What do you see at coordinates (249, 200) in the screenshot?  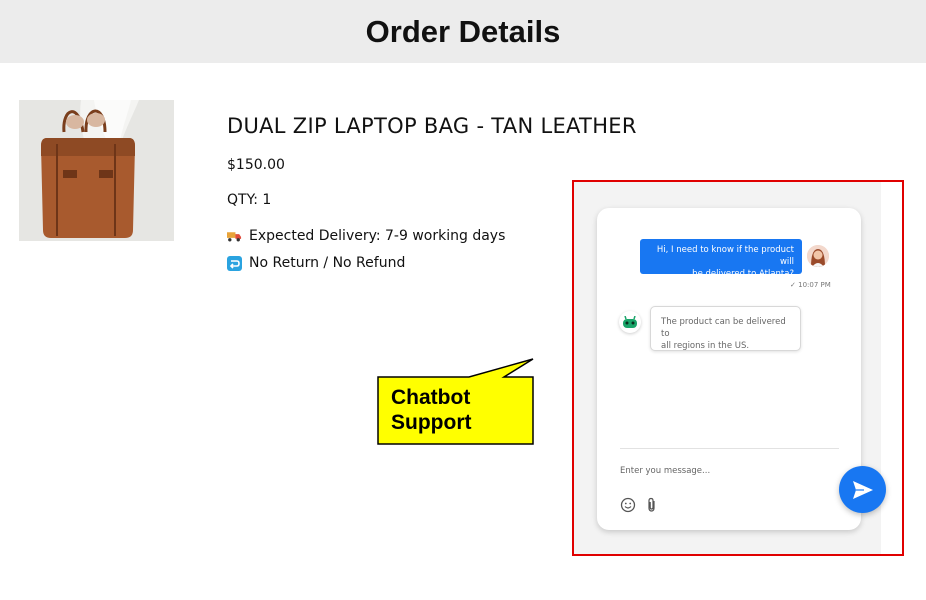 I see `product-quantity: QTY: 1` at bounding box center [249, 200].